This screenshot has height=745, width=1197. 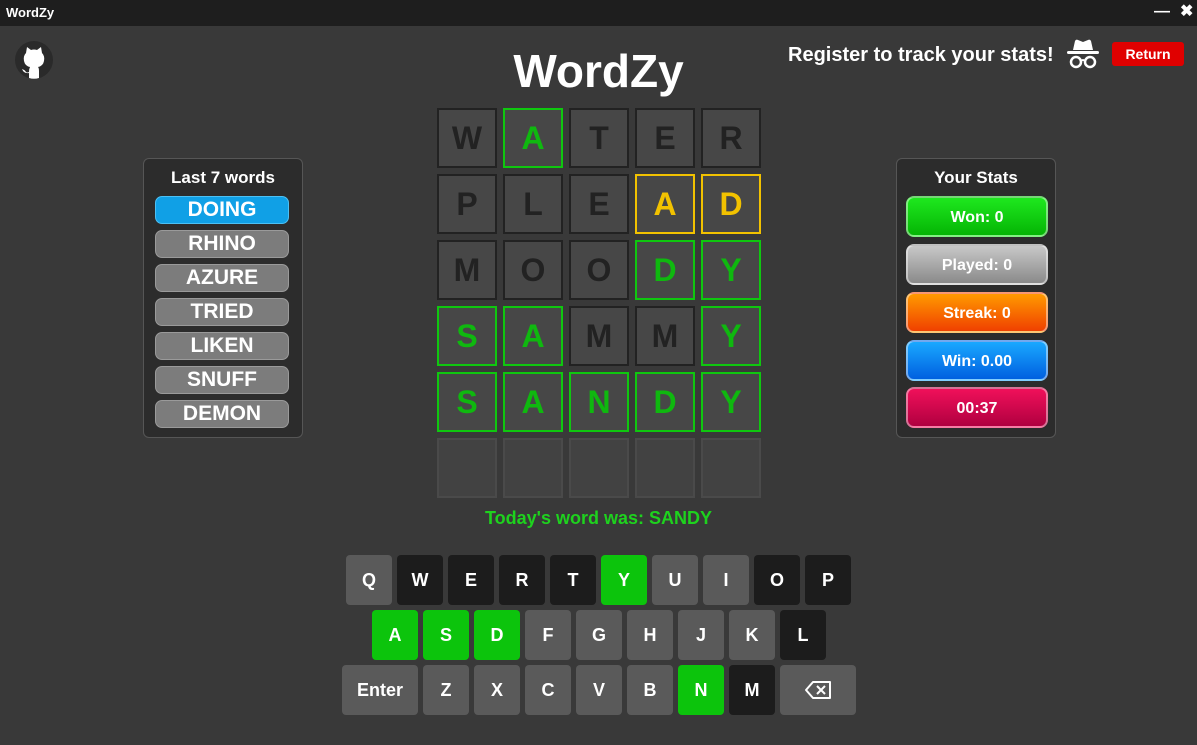 I want to click on key-x: X, so click(x=497, y=690).